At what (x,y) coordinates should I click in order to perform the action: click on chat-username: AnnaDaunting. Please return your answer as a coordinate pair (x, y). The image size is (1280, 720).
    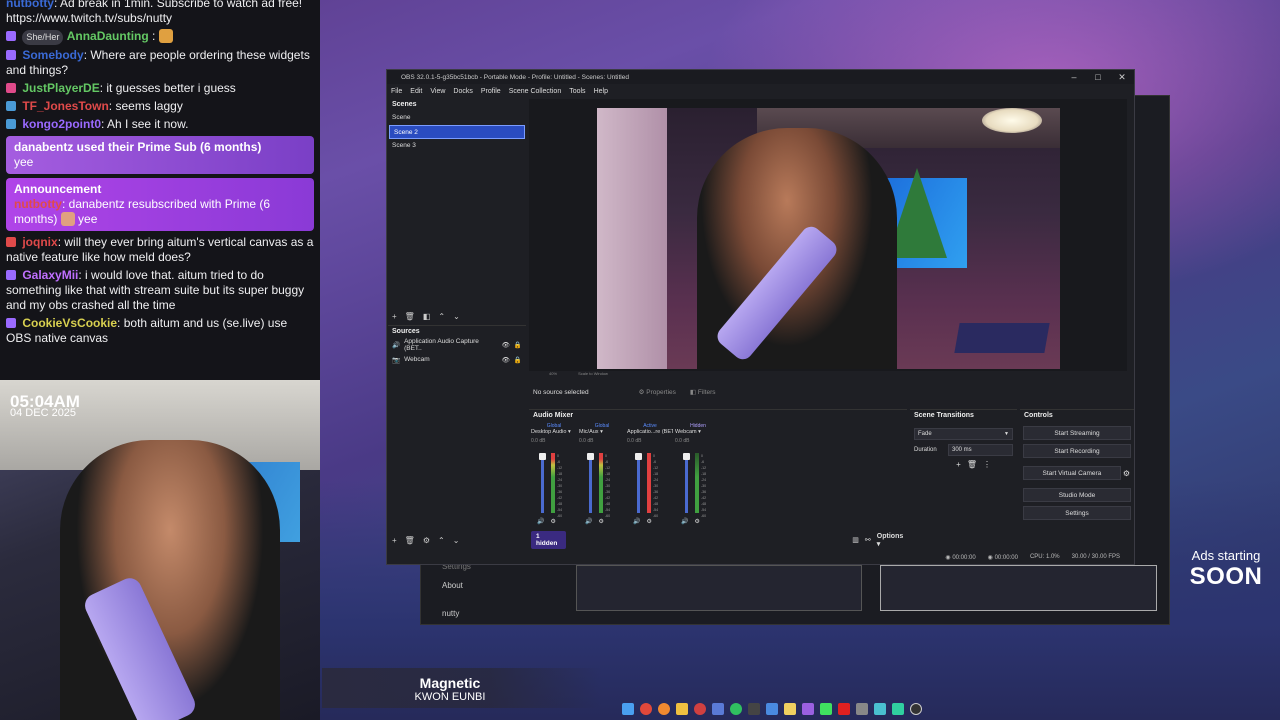
    Looking at the image, I should click on (108, 36).